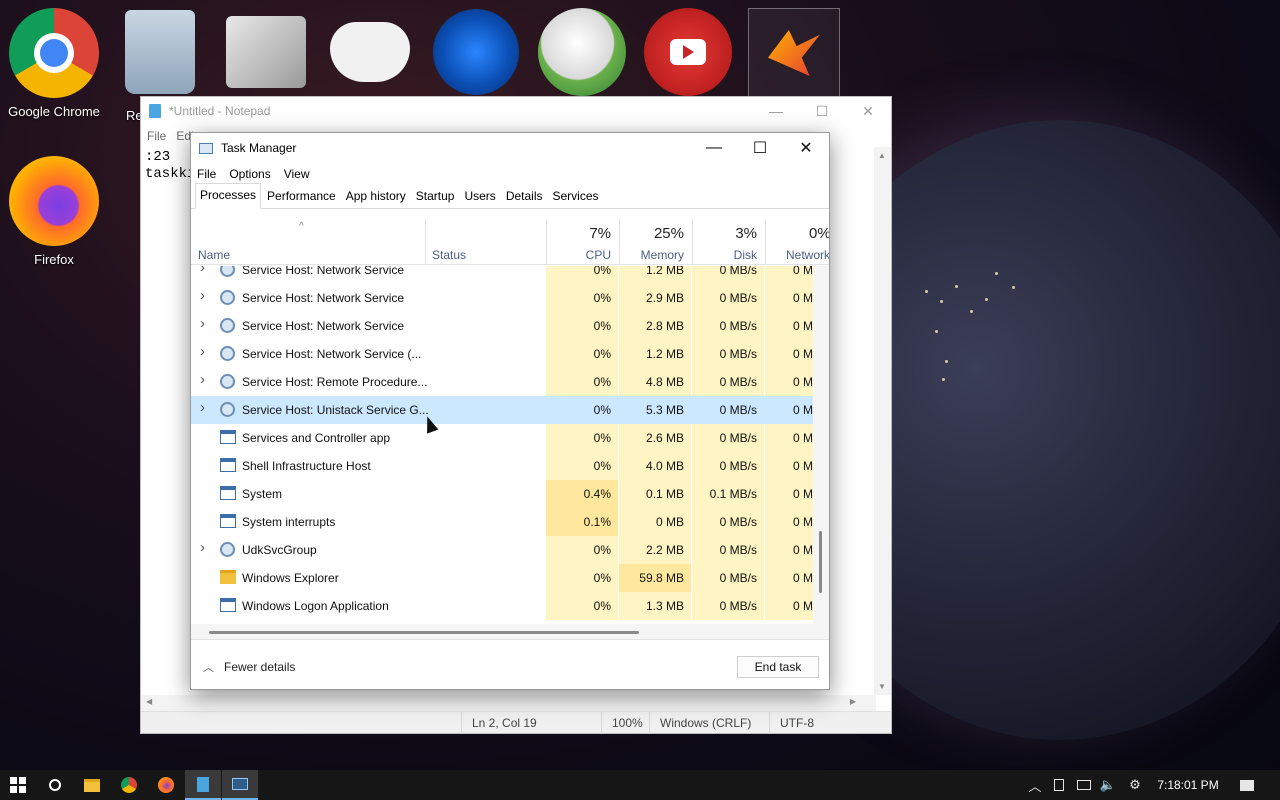 The image size is (1280, 800). What do you see at coordinates (55, 785) in the screenshot?
I see `search-button` at bounding box center [55, 785].